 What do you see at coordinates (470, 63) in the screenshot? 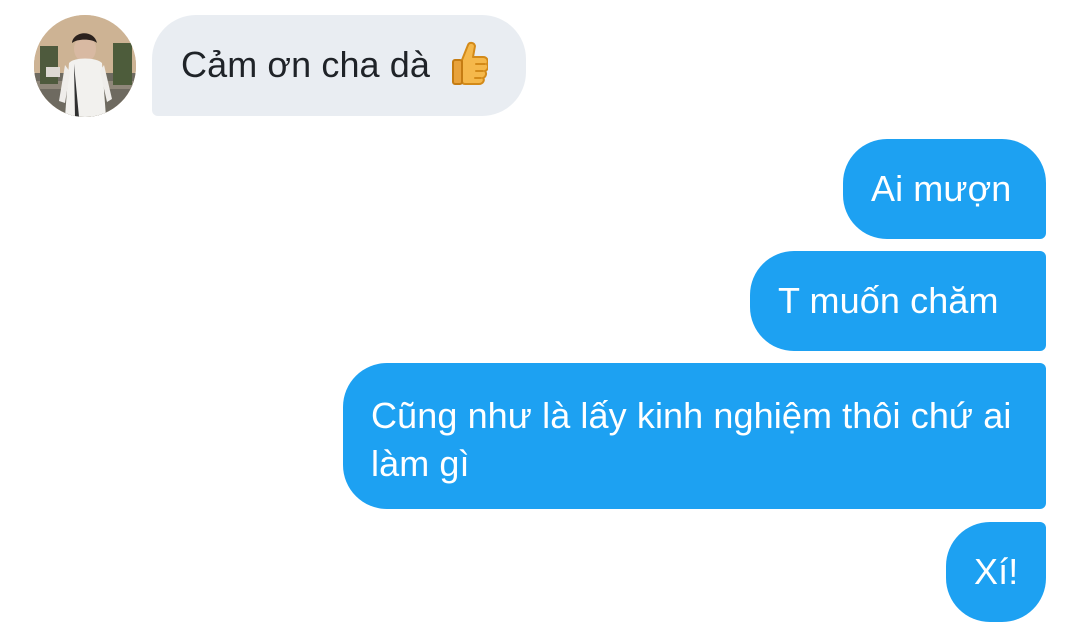
I see `thumbs-up-icon` at bounding box center [470, 63].